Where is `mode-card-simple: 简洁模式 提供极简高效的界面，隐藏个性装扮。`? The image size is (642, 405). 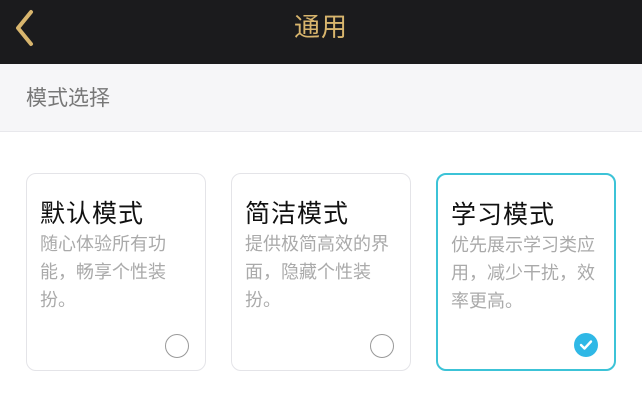 mode-card-simple: 简洁模式 提供极简高效的界面，隐藏个性装扮。 is located at coordinates (321, 272).